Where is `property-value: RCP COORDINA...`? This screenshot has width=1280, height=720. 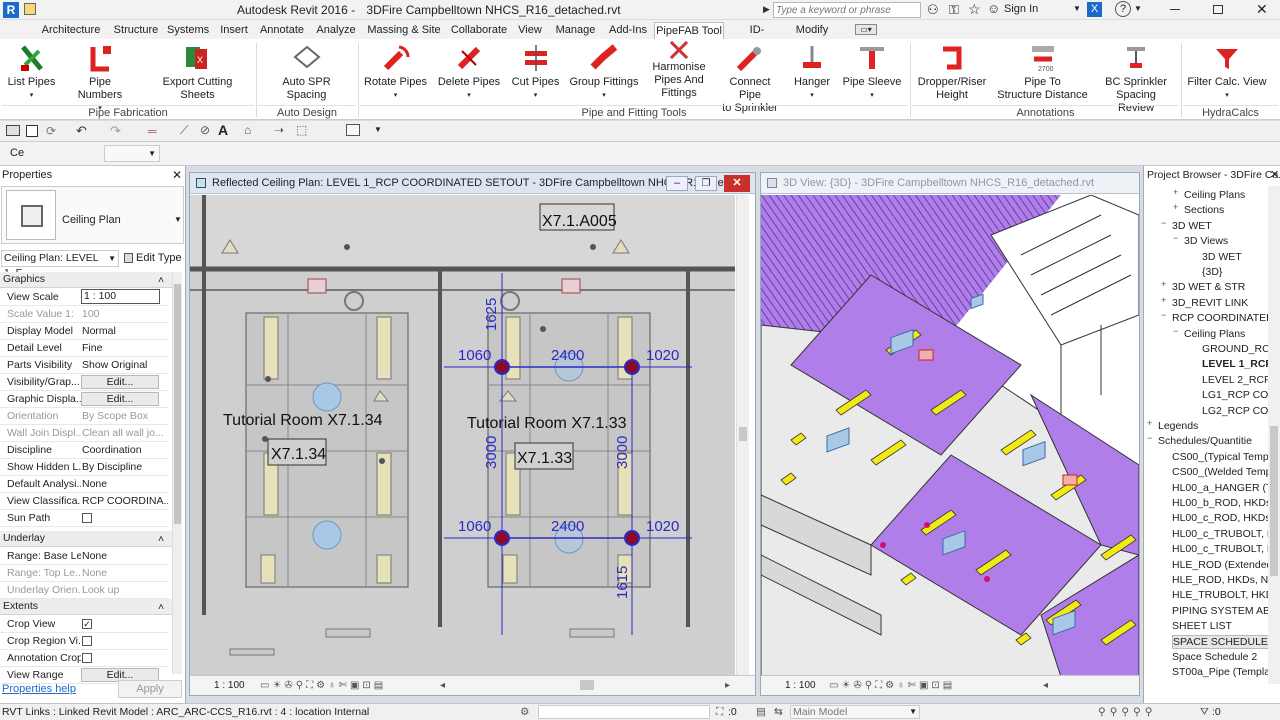 property-value: RCP COORDINA... is located at coordinates (125, 501).